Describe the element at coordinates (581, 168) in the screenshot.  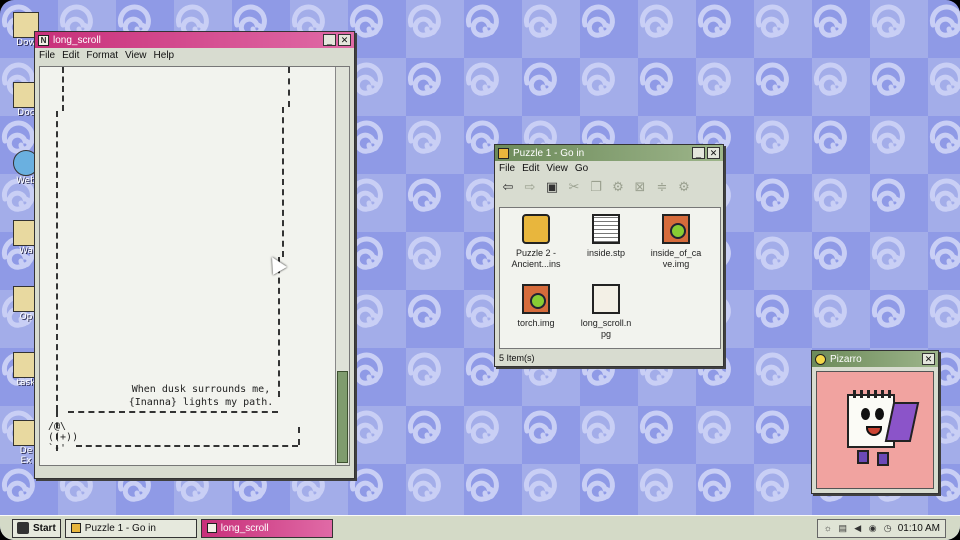
I see `menu-go: Go` at that location.